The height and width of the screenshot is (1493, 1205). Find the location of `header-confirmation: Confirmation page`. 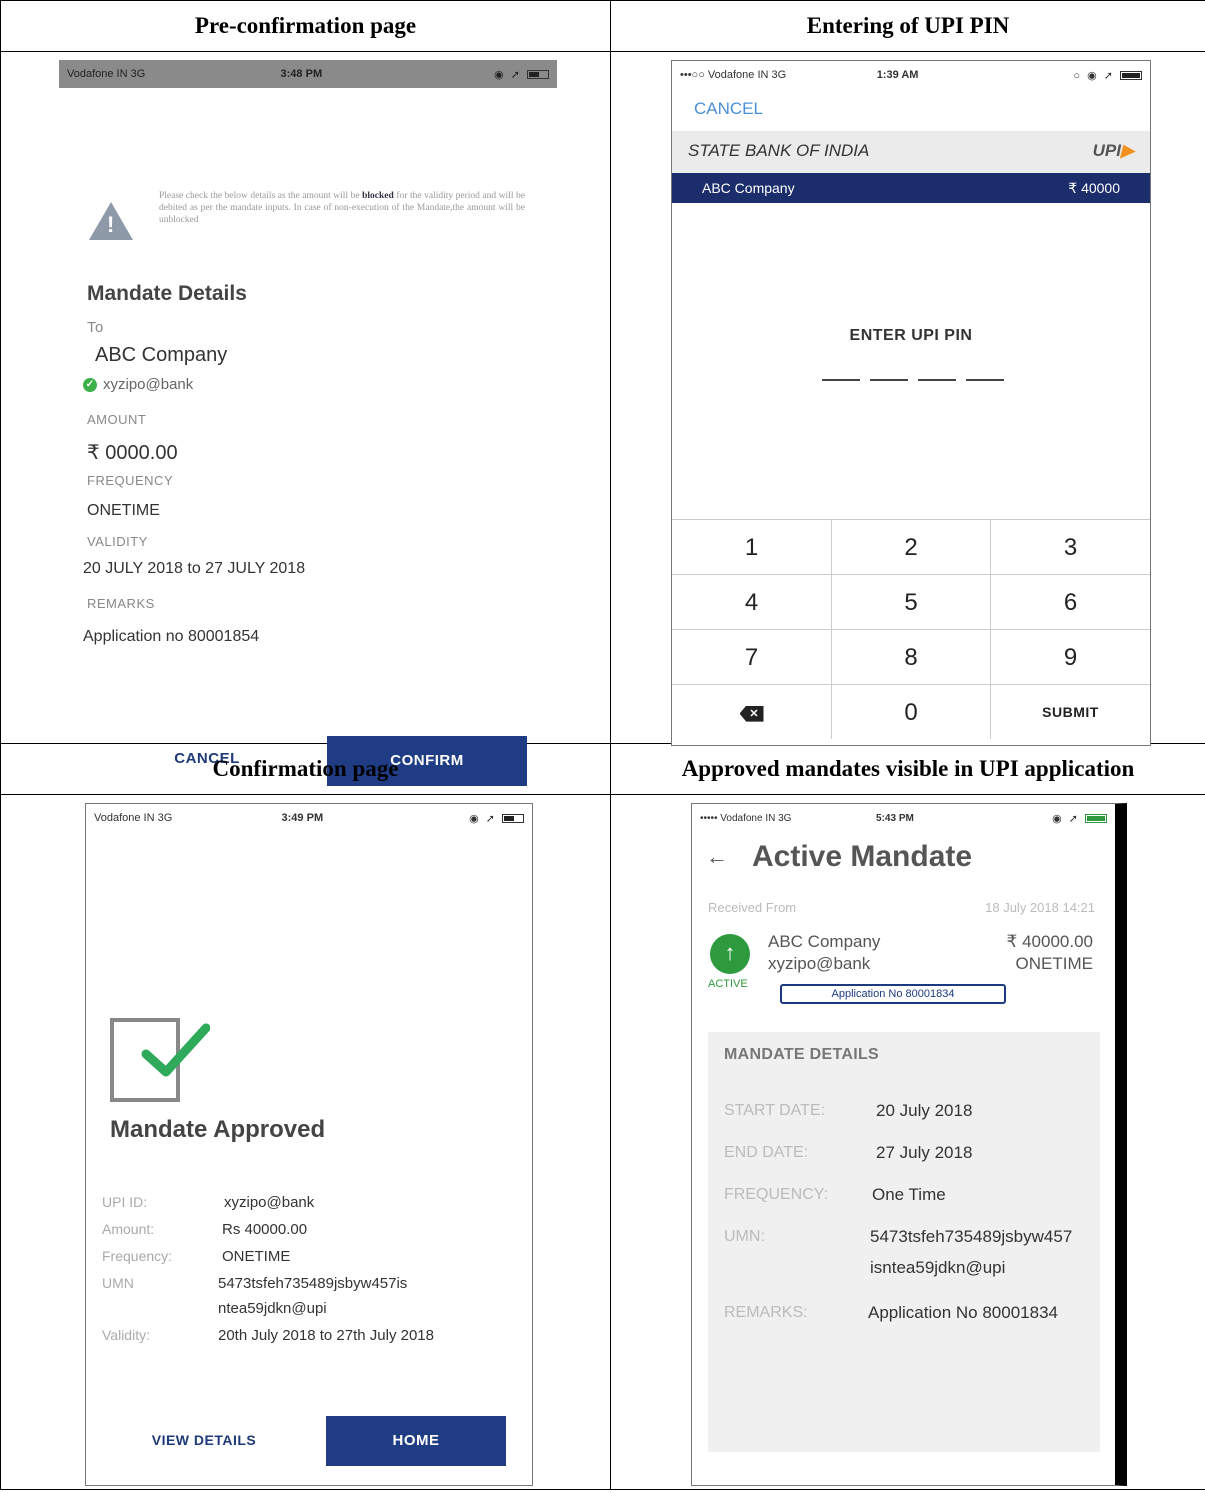

header-confirmation: Confirmation page is located at coordinates (305, 769).